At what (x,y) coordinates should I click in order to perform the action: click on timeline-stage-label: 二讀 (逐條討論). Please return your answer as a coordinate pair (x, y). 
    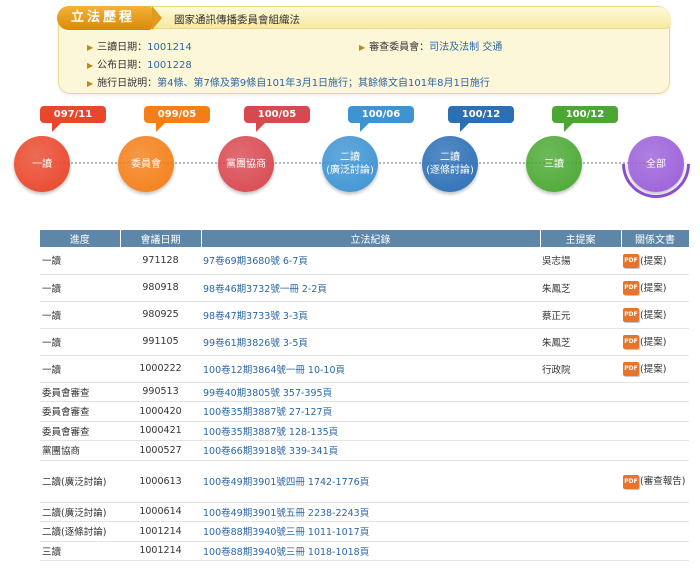
    Looking at the image, I should click on (450, 164).